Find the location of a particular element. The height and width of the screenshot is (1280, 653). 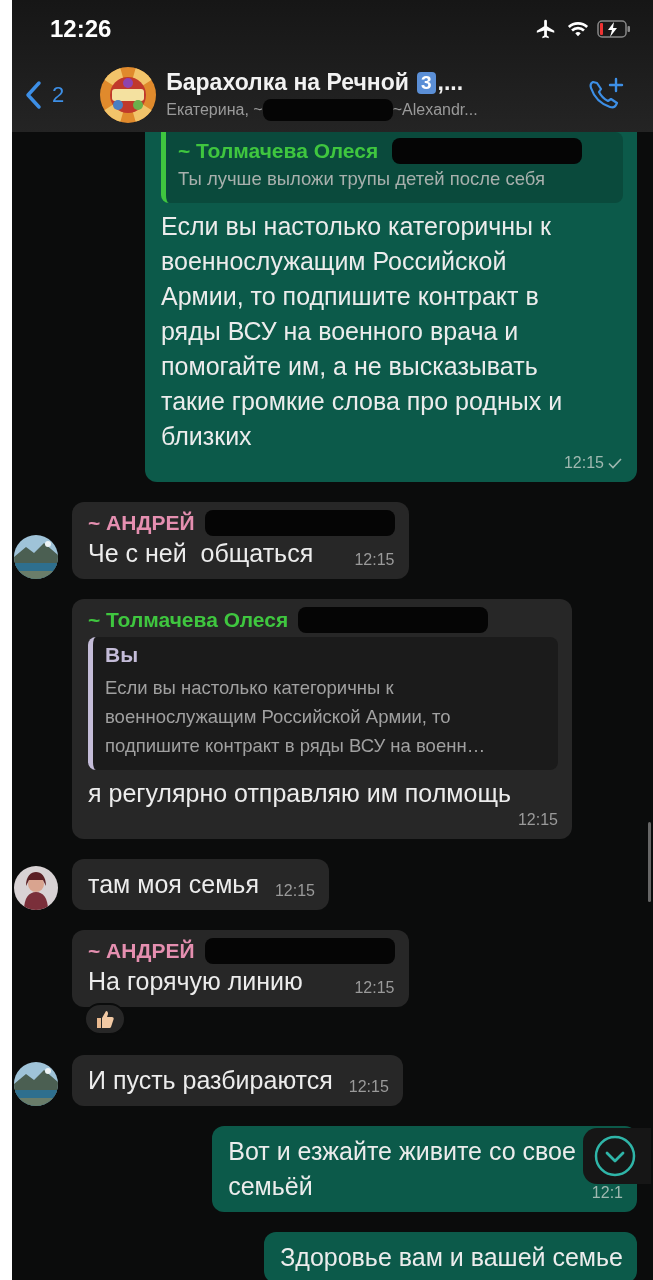

number-badge: 3 is located at coordinates (426, 82).